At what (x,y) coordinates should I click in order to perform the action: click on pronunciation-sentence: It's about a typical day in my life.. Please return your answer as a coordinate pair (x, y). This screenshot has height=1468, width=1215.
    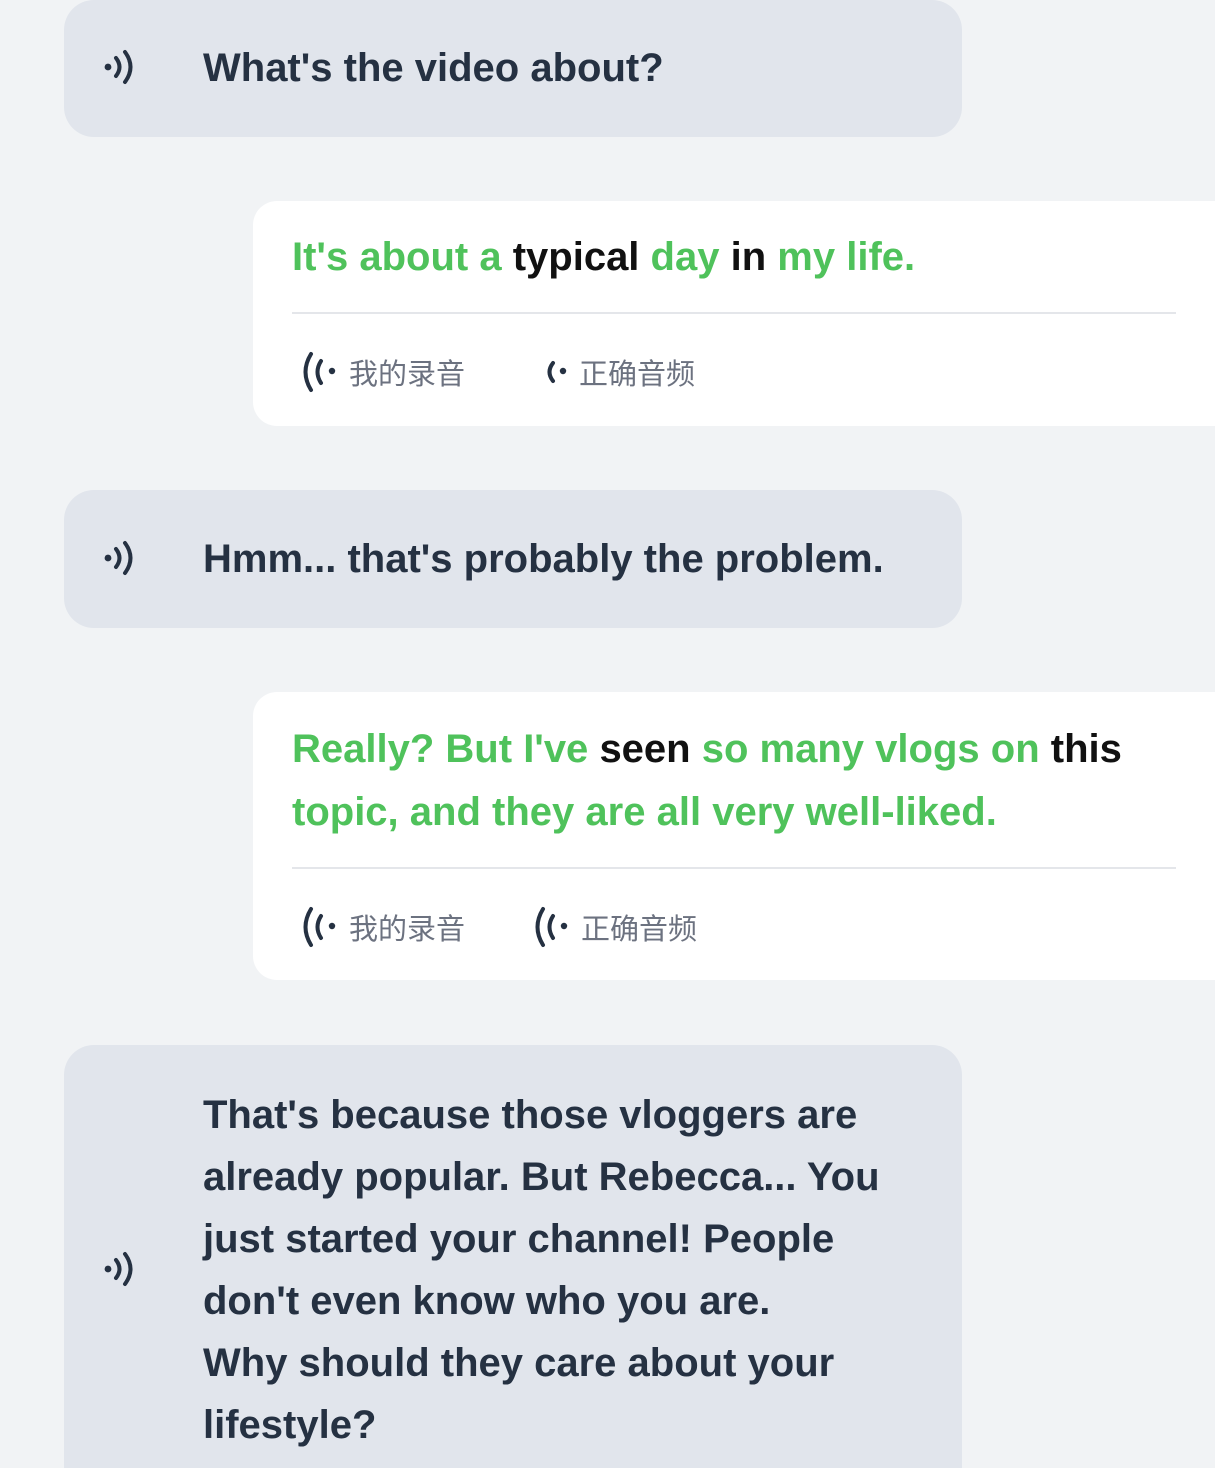
    Looking at the image, I should click on (742, 257).